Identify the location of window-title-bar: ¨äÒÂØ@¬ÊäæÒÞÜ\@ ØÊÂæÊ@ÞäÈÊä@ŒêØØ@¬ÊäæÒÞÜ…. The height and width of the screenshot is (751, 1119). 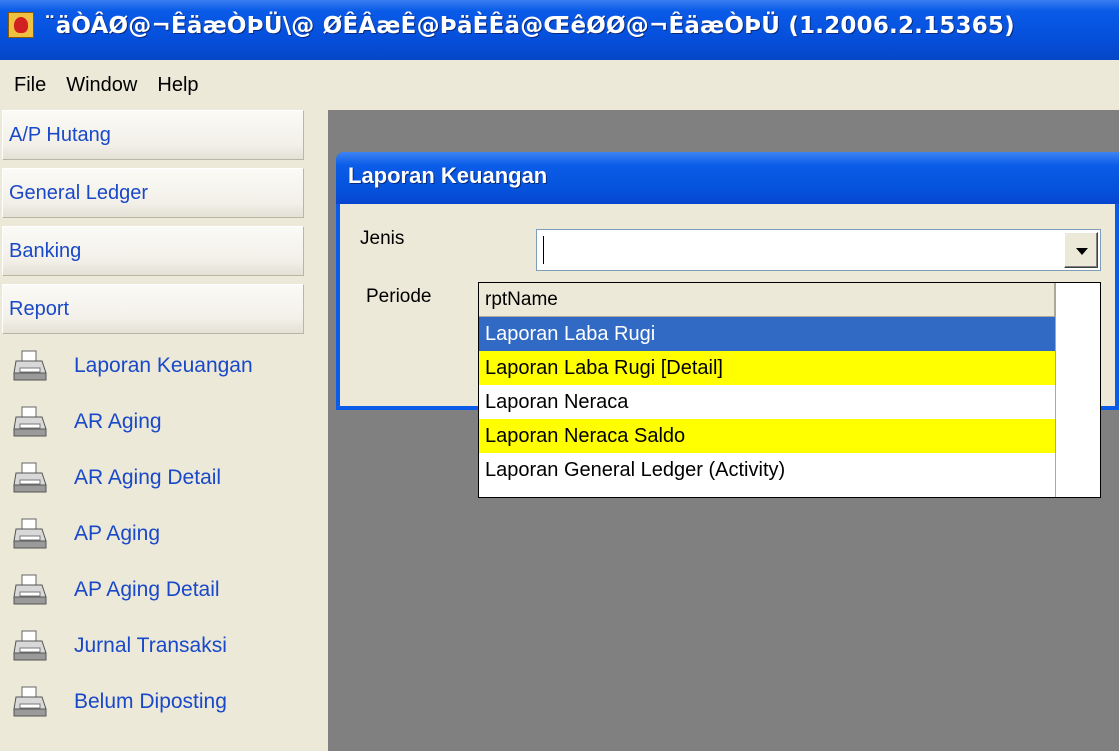
(559, 30).